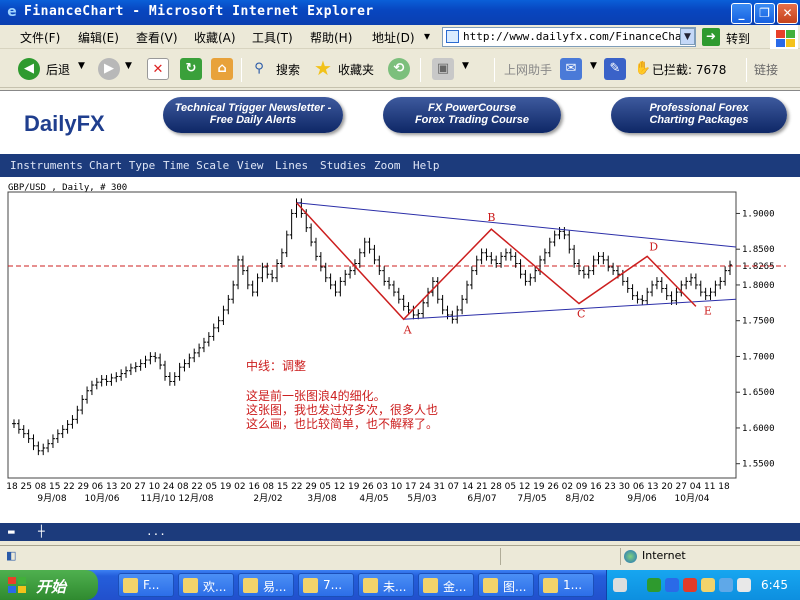 The width and height of the screenshot is (800, 600). Describe the element at coordinates (343, 165) in the screenshot. I see `nav-studies: Studies` at that location.